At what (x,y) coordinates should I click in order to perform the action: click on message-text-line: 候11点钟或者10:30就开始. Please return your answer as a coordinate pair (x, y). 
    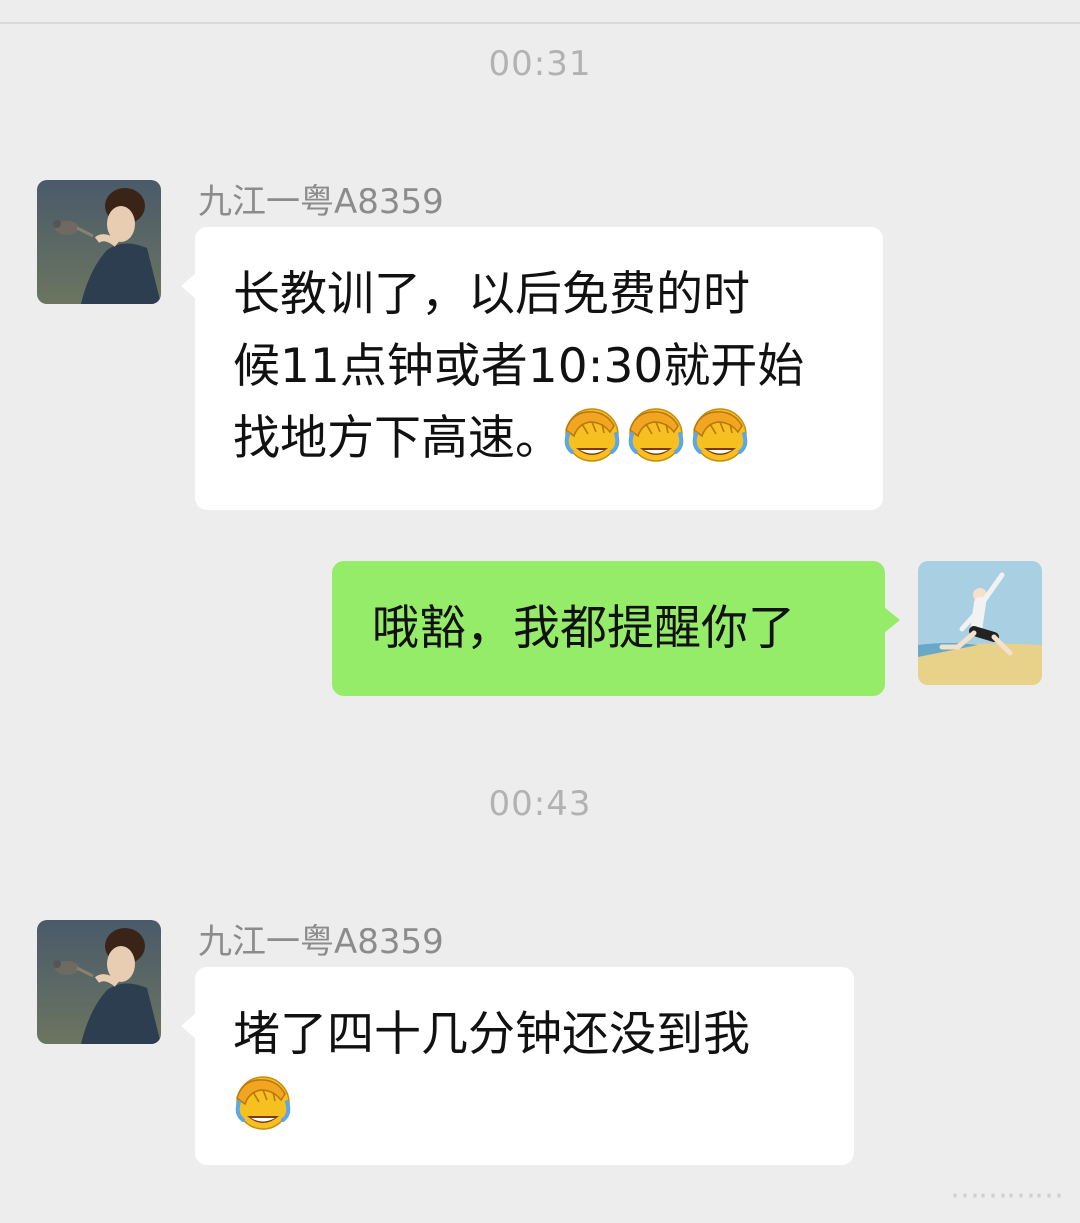
    Looking at the image, I should click on (519, 366).